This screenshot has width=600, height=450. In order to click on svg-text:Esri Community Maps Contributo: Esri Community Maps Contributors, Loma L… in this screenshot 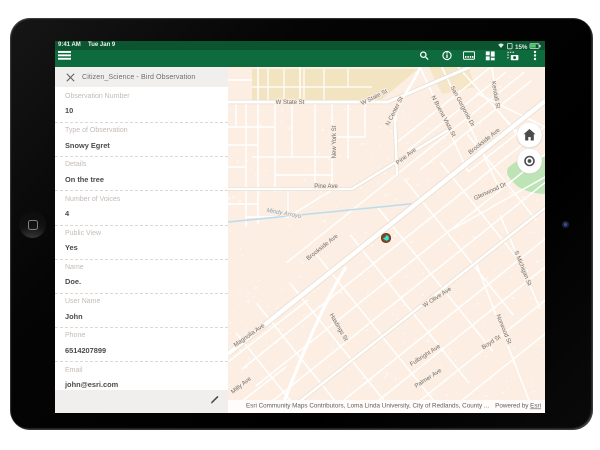, I will do `click(367, 406)`.